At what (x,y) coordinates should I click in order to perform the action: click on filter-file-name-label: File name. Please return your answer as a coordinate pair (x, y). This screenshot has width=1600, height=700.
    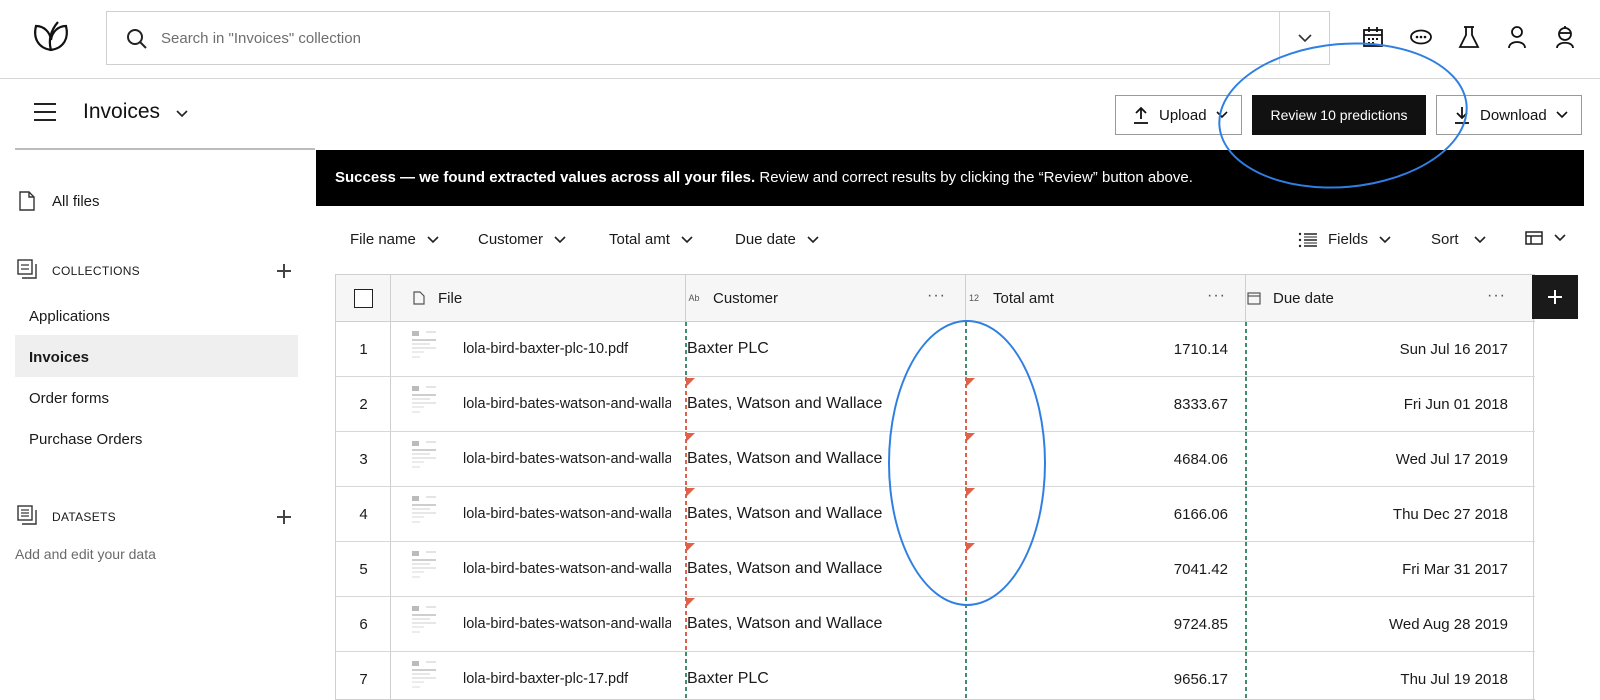
    Looking at the image, I should click on (383, 239).